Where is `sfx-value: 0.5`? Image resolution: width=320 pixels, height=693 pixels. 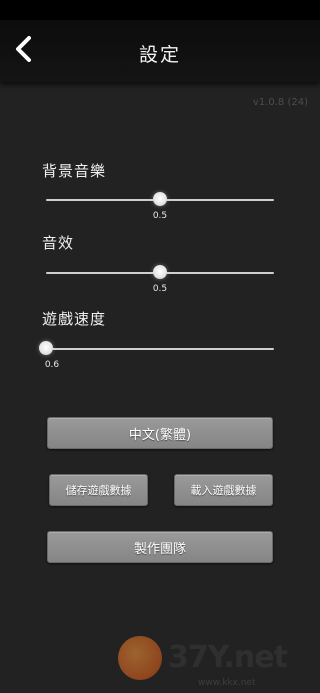 sfx-value: 0.5 is located at coordinates (160, 289).